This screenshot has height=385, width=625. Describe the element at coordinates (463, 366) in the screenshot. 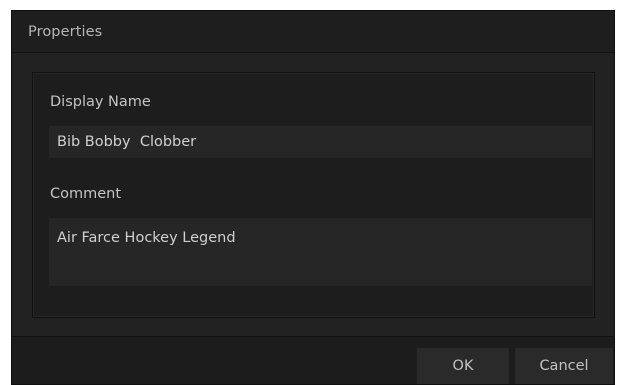

I see `ok-button: OK` at that location.